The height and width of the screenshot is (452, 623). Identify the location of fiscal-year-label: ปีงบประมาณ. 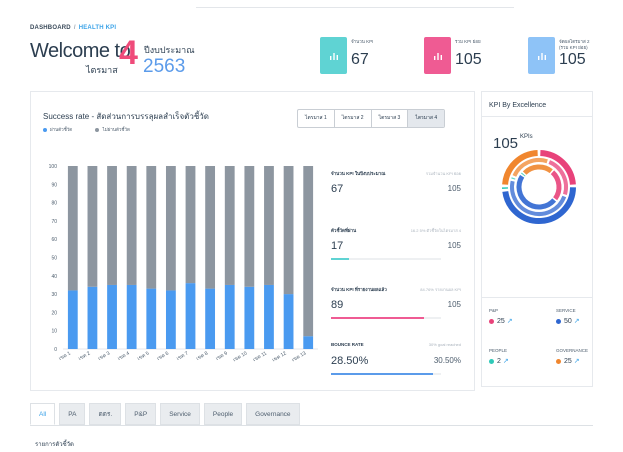
(169, 50).